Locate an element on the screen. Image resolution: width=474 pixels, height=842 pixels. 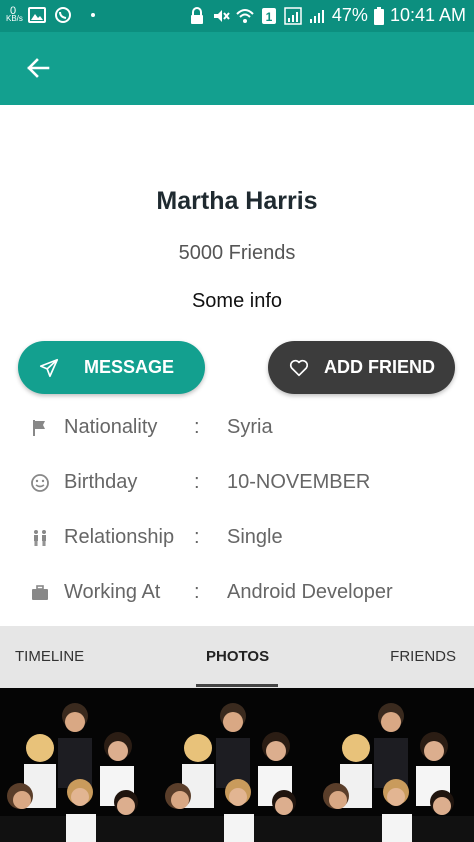
add-friend-button: ADD FRIEND is located at coordinates (361, 367).